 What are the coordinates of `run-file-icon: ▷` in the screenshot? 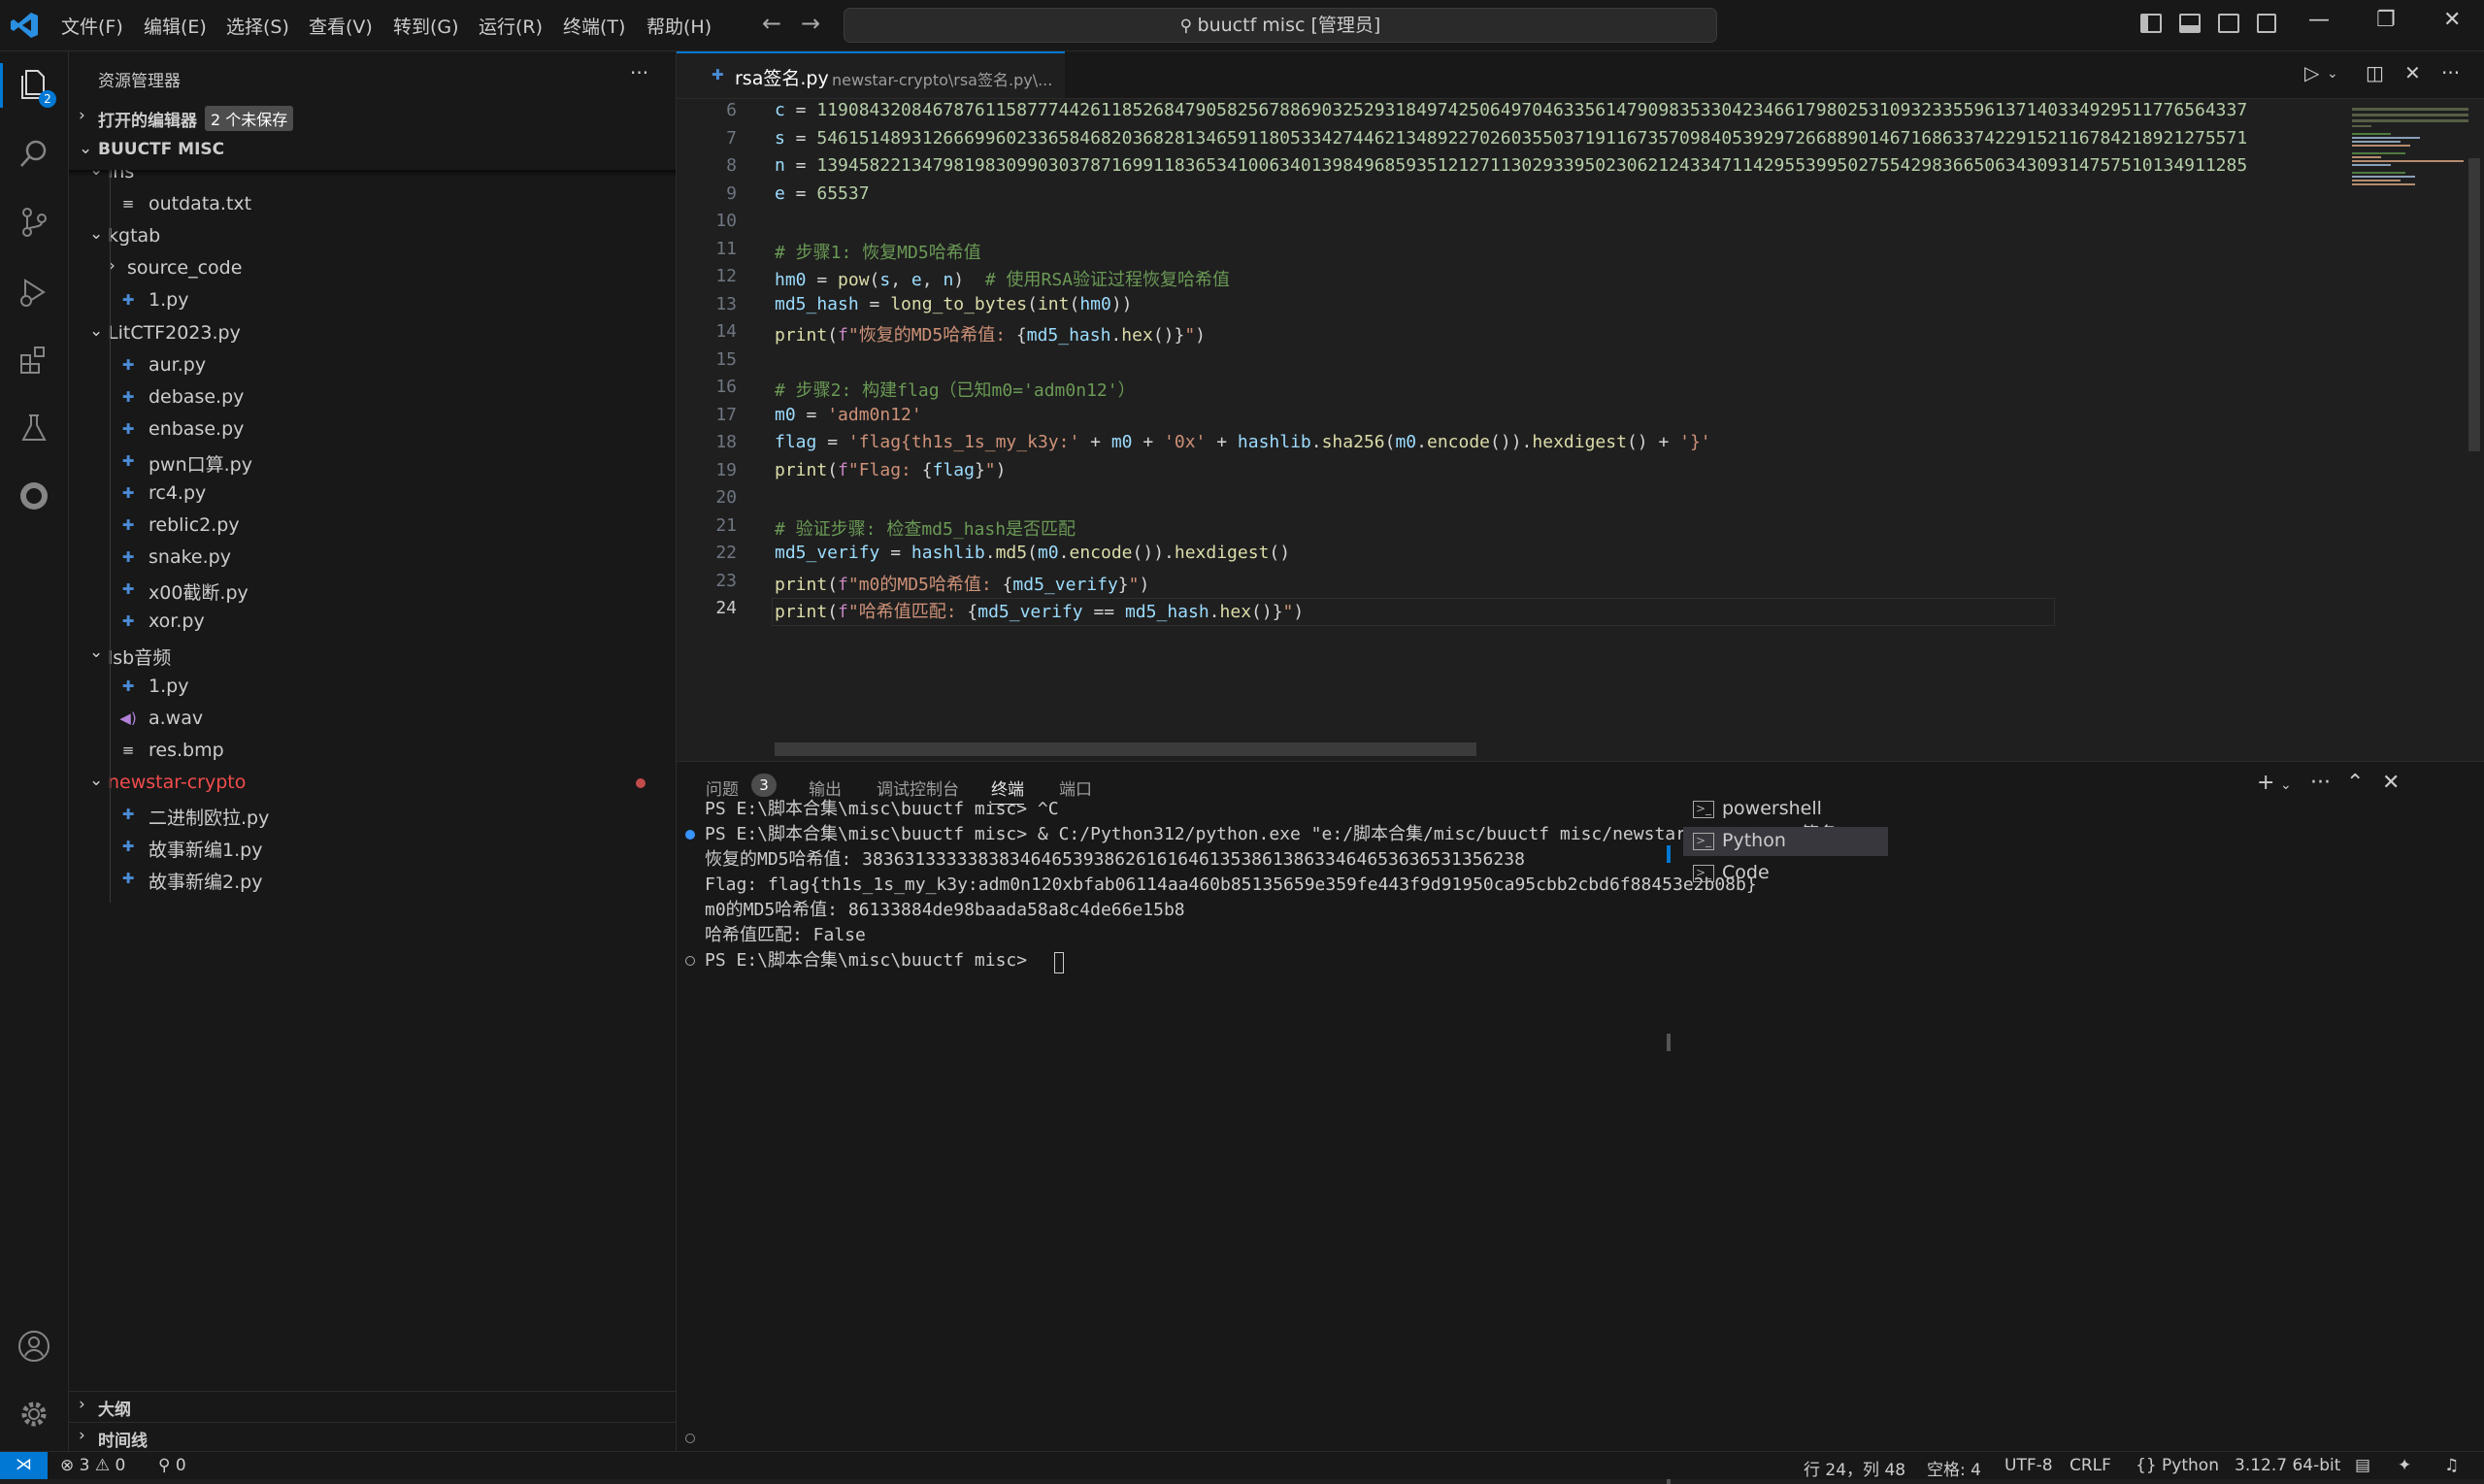 It's located at (2311, 72).